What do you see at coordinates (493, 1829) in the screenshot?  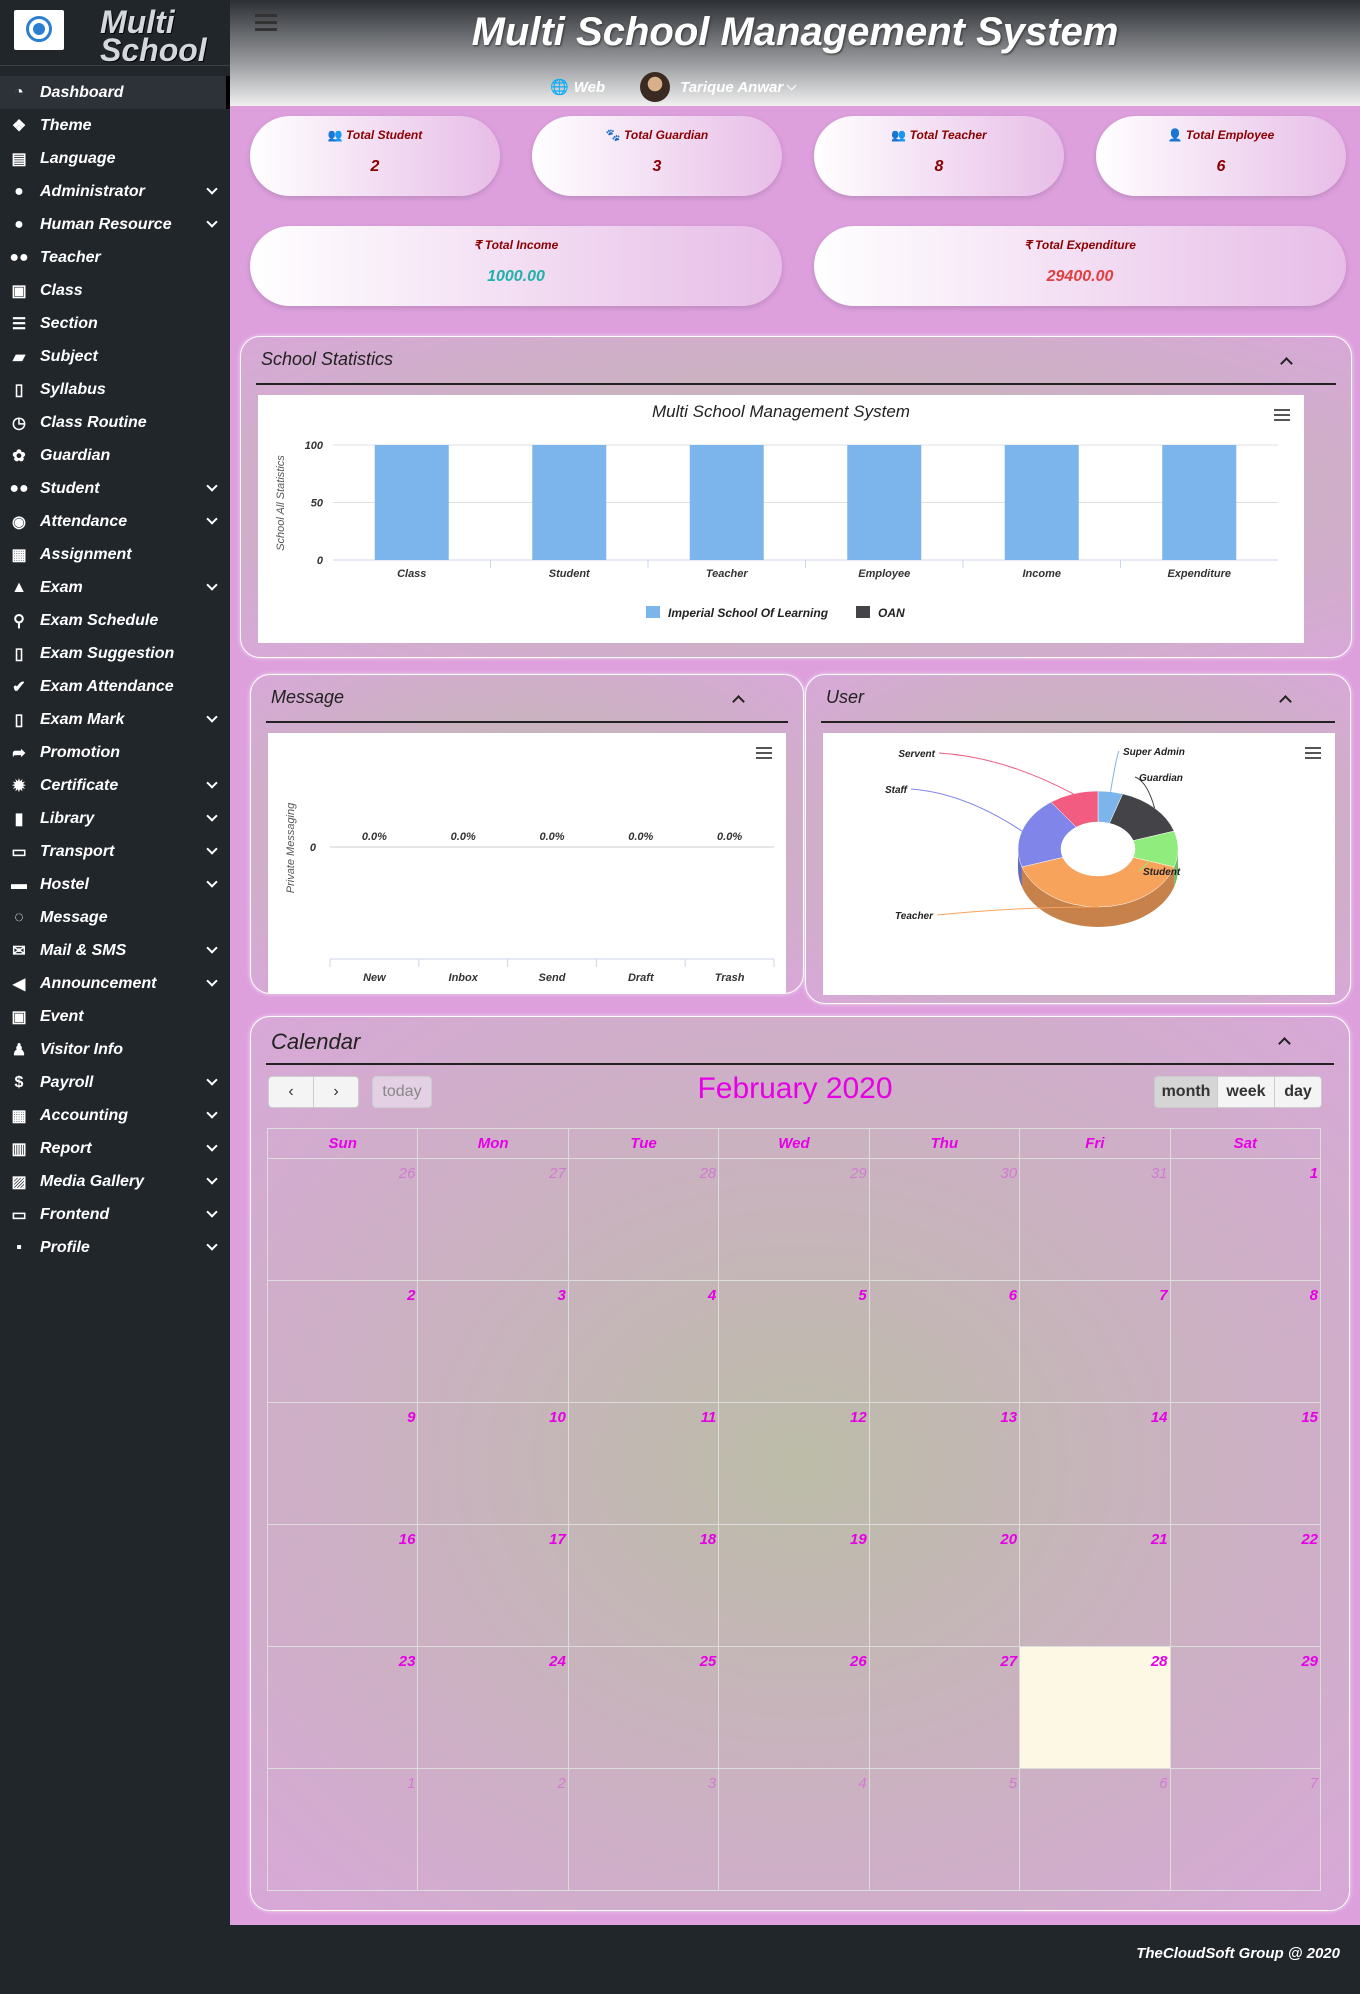 I see `calendar-day-cell: 2` at bounding box center [493, 1829].